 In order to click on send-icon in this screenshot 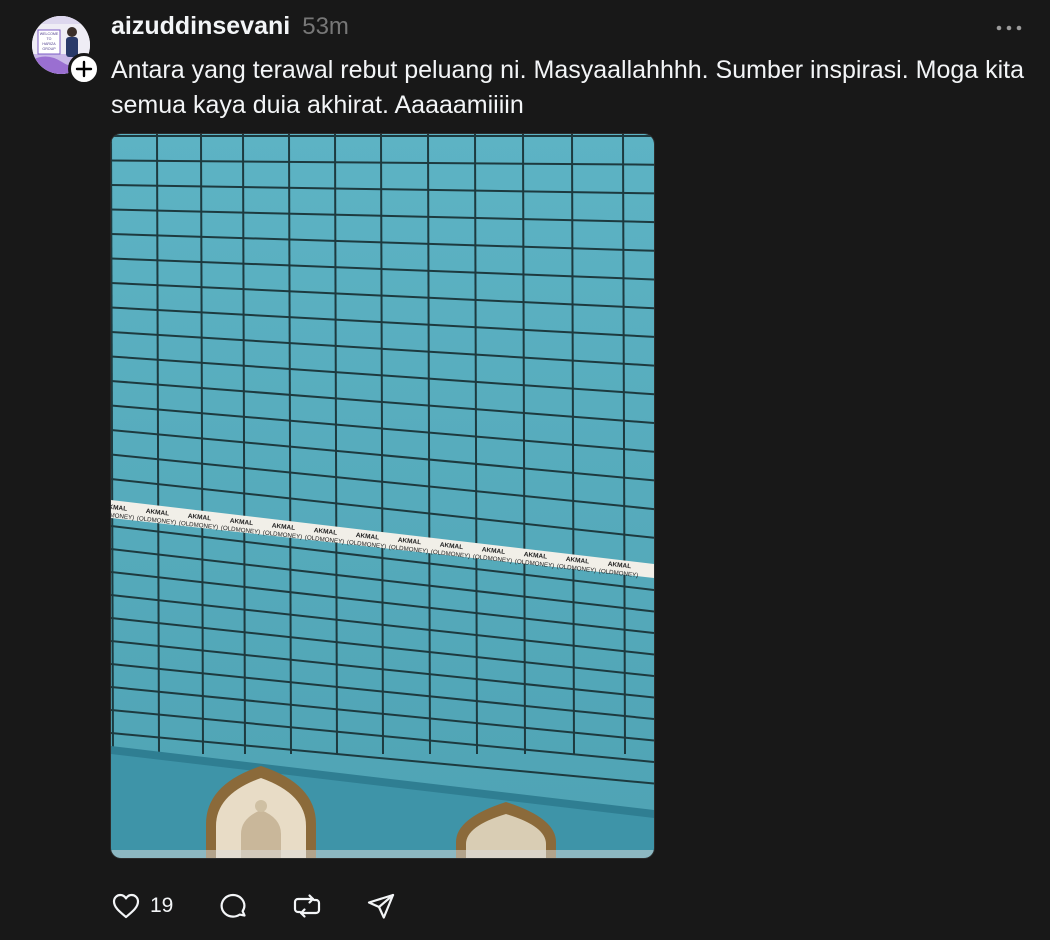, I will do `click(381, 906)`.